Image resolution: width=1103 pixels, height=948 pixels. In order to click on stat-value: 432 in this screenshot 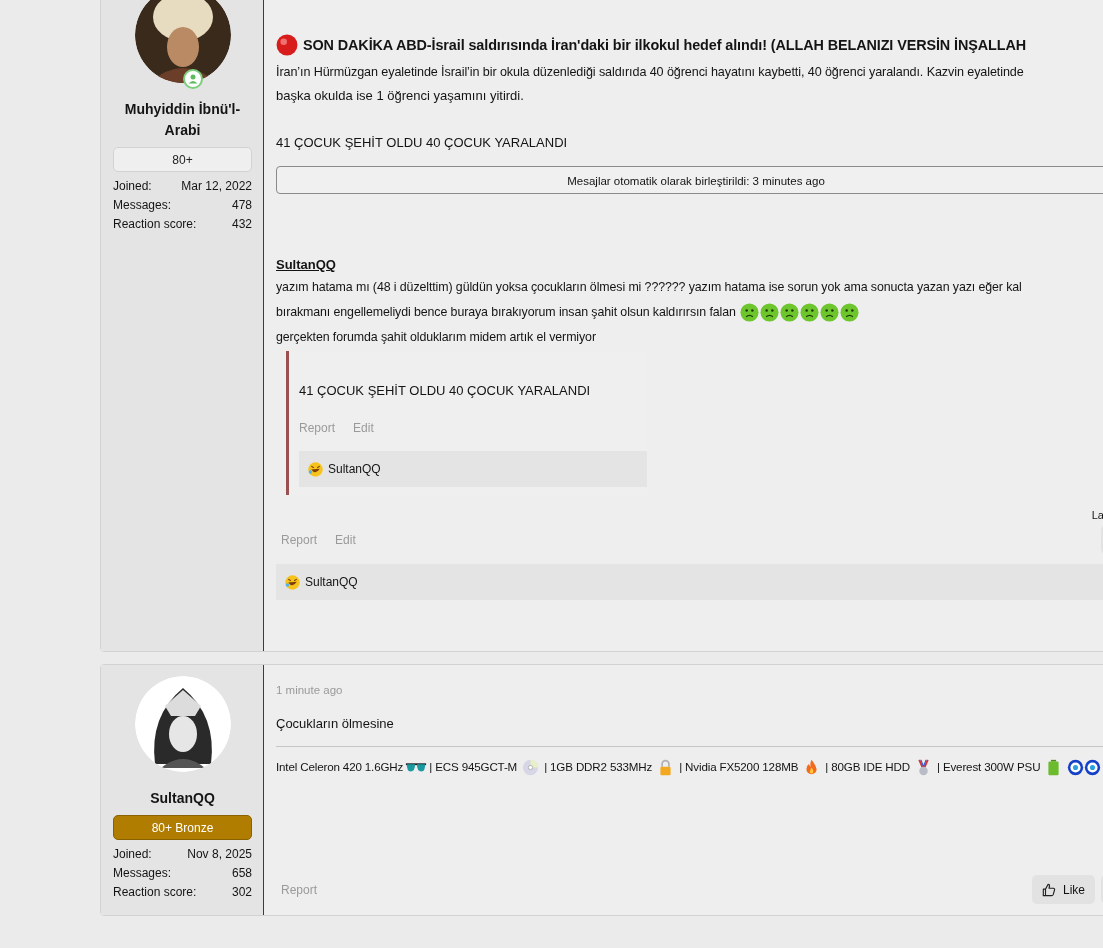, I will do `click(241, 224)`.